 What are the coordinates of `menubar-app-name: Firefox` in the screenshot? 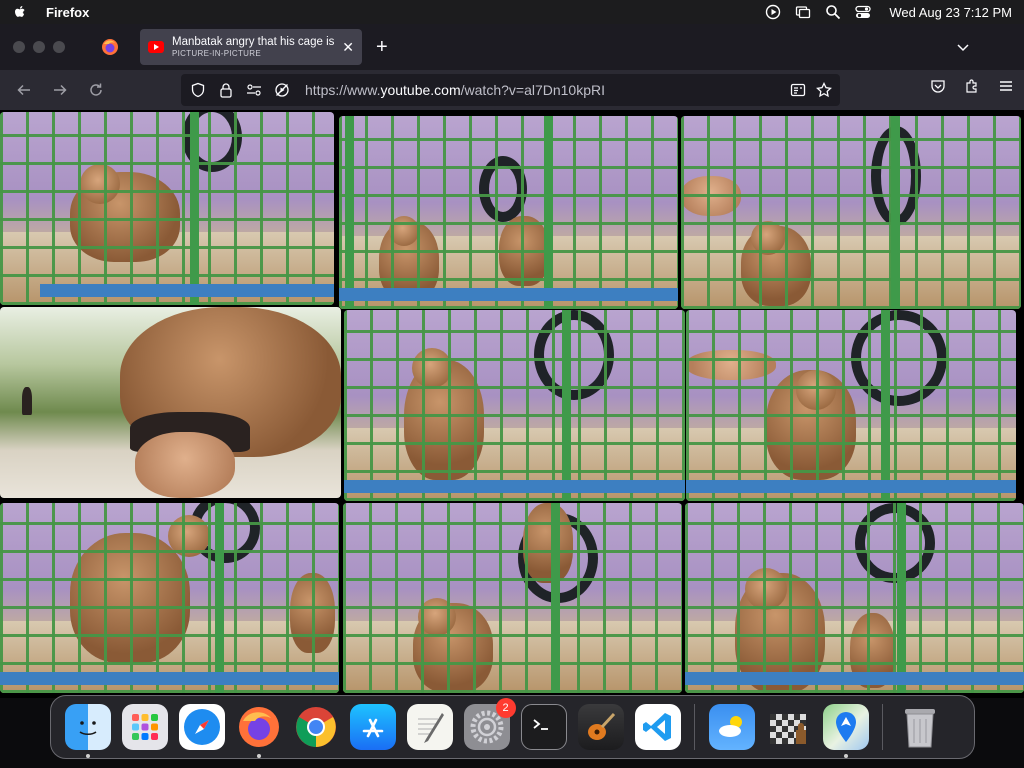 It's located at (67, 12).